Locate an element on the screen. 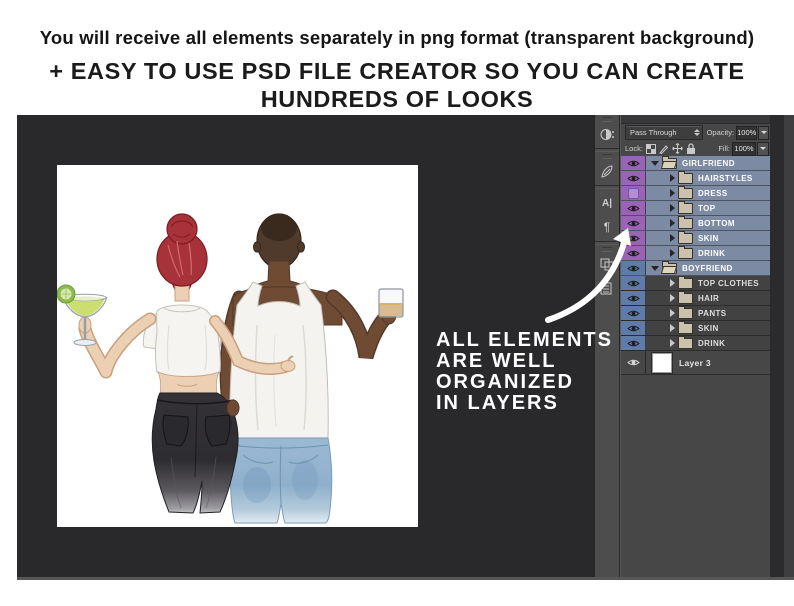 Image resolution: width=794 pixels, height=606 pixels. opacity-value-field: 100% is located at coordinates (747, 132).